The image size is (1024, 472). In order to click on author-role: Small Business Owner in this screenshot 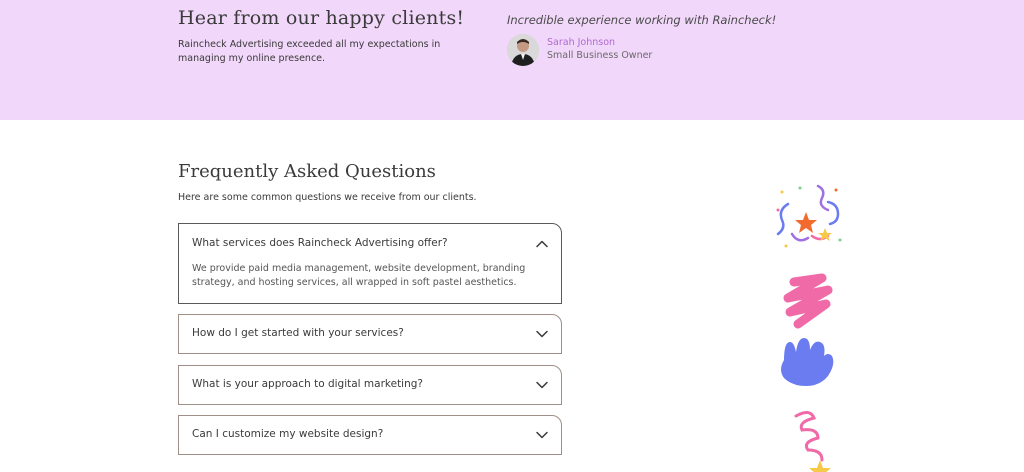, I will do `click(600, 55)`.